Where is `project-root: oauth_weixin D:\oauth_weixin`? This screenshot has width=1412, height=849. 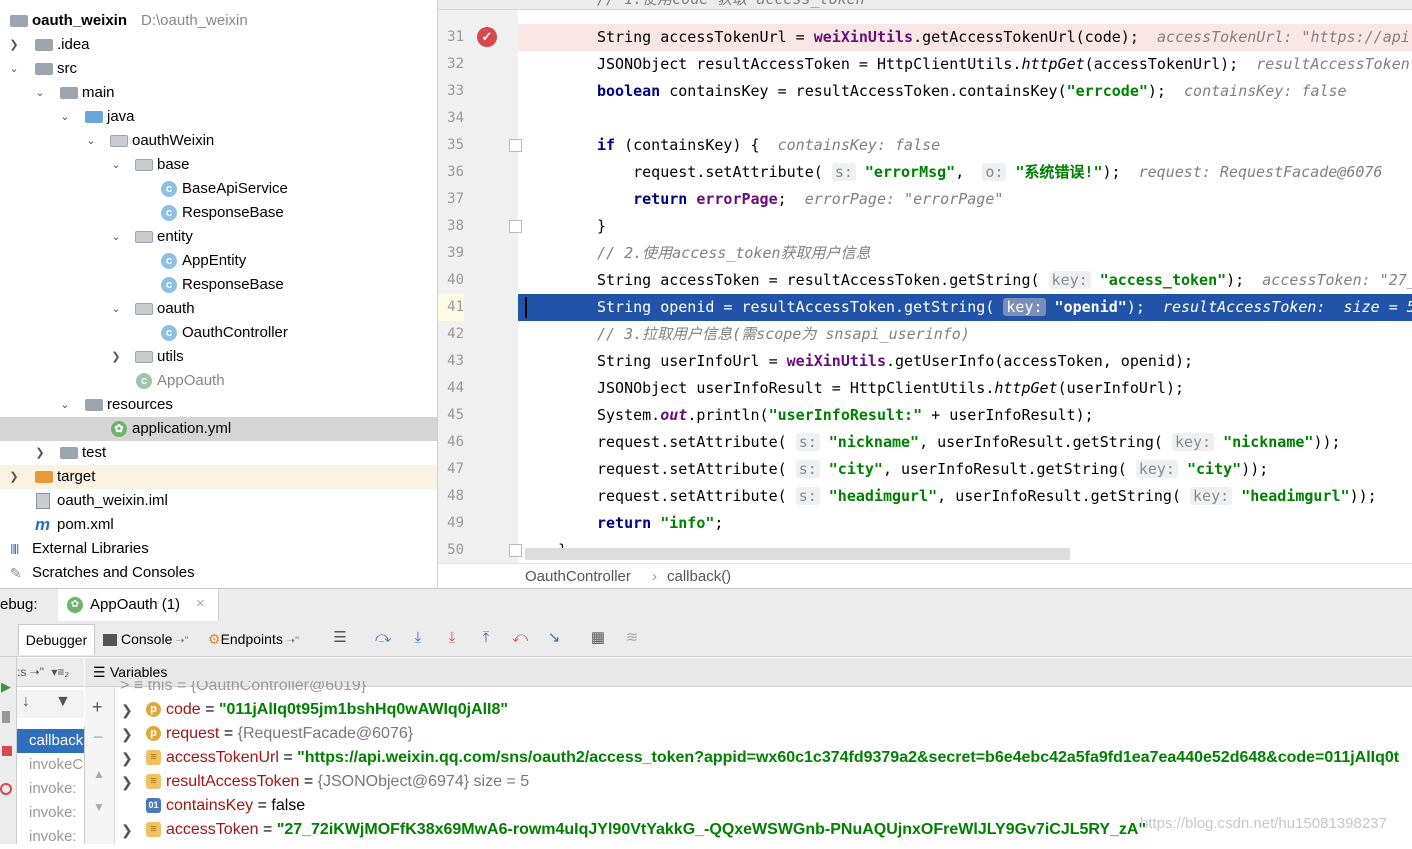
project-root: oauth_weixin D:\oauth_weixin is located at coordinates (218, 21).